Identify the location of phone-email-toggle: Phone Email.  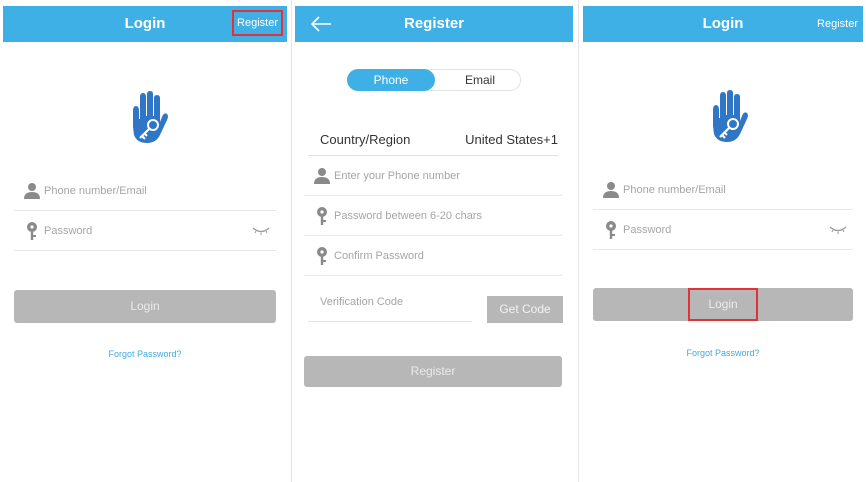
(434, 80).